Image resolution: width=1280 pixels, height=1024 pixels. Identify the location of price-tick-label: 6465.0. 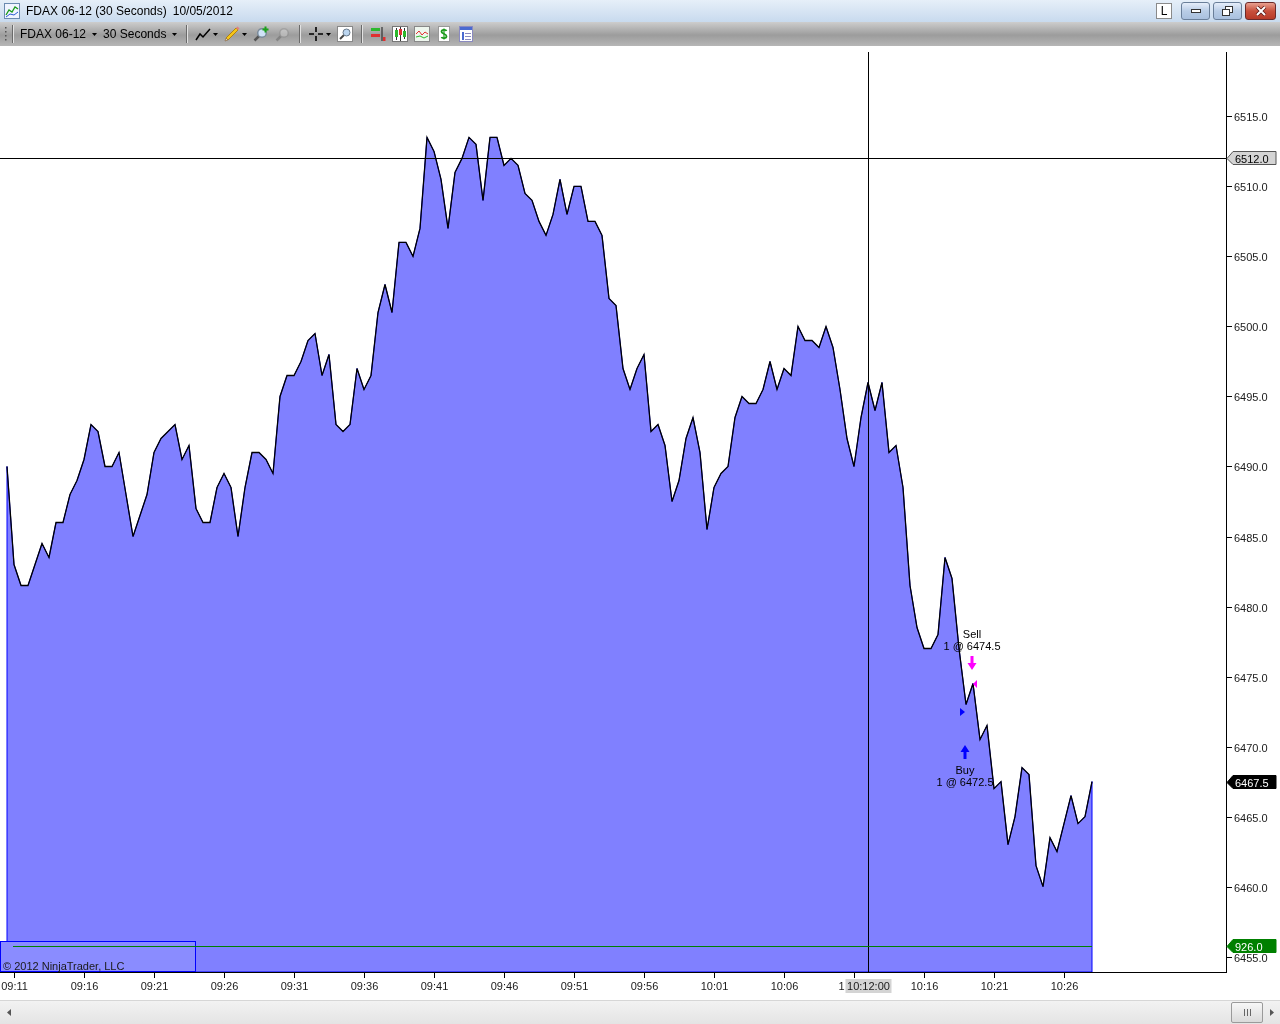
(1251, 817).